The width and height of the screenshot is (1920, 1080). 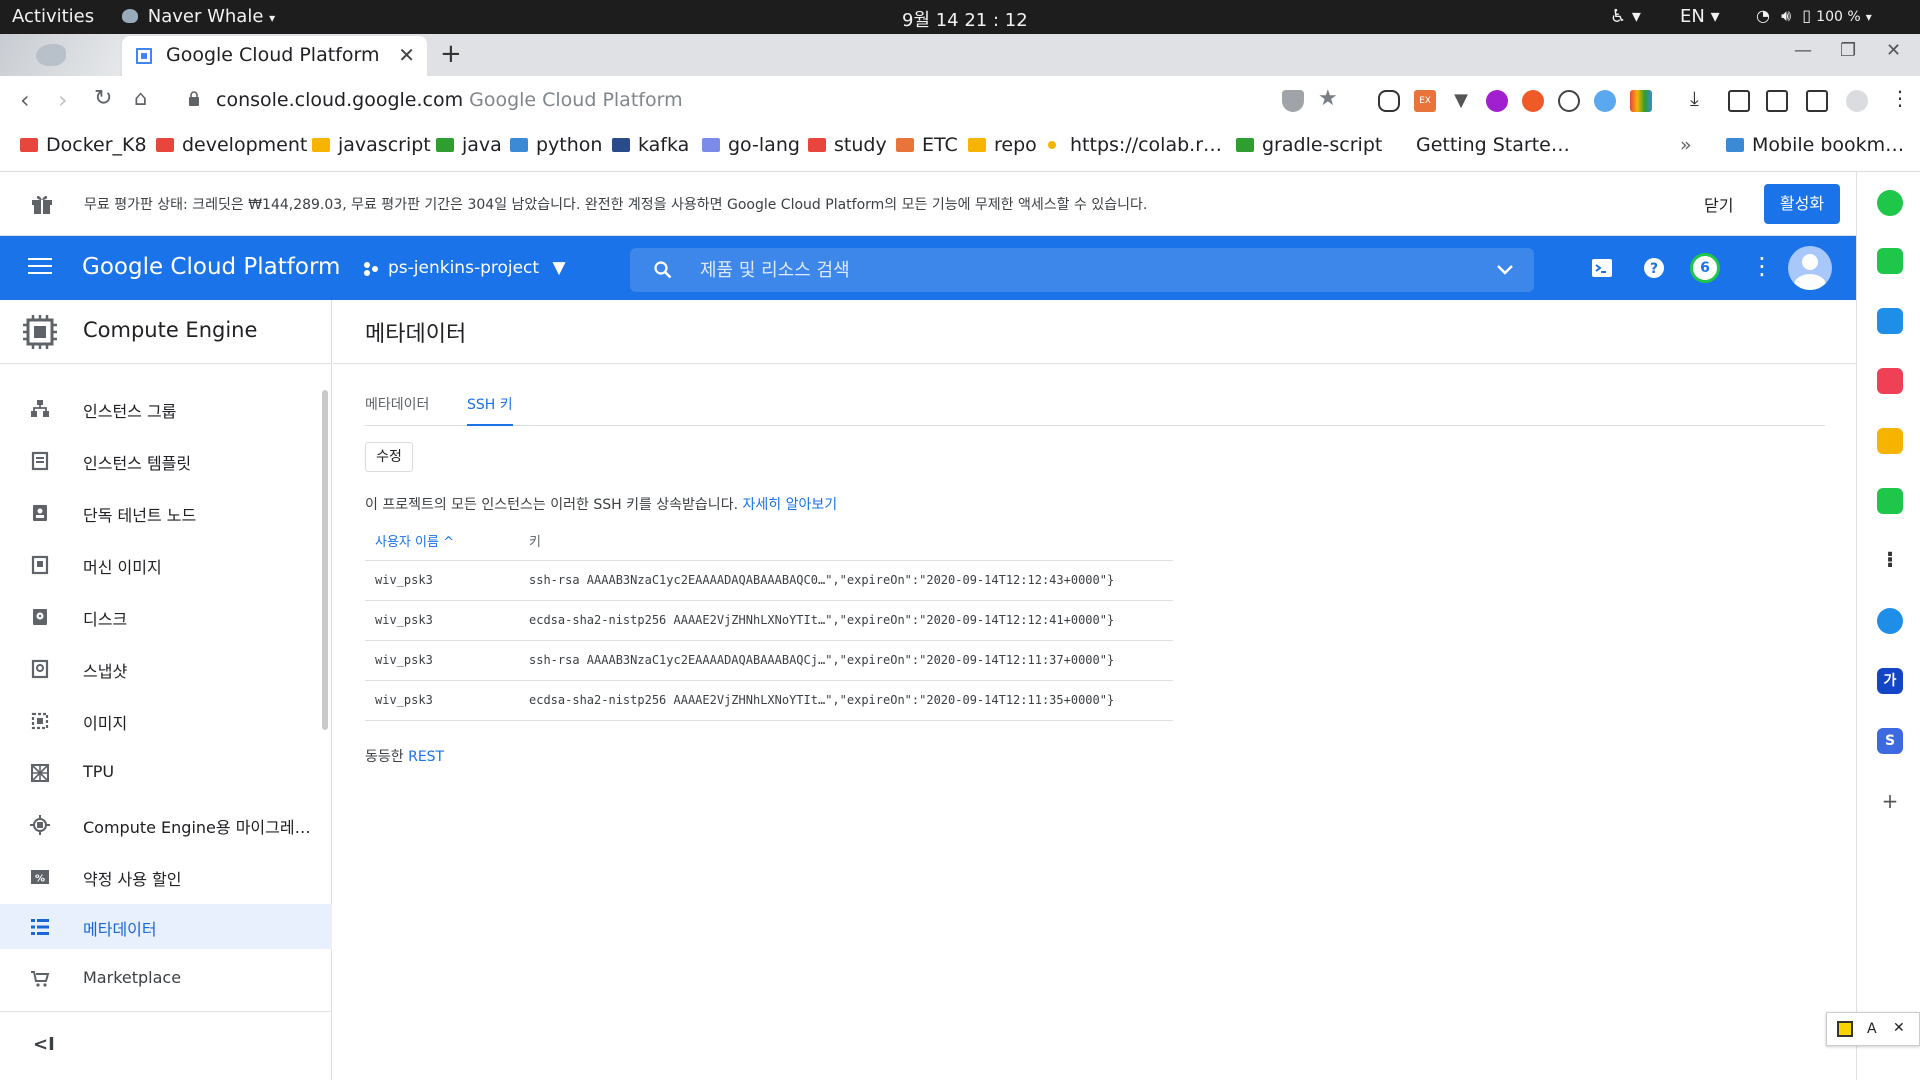 What do you see at coordinates (1293, 101) in the screenshot?
I see `shield-icon` at bounding box center [1293, 101].